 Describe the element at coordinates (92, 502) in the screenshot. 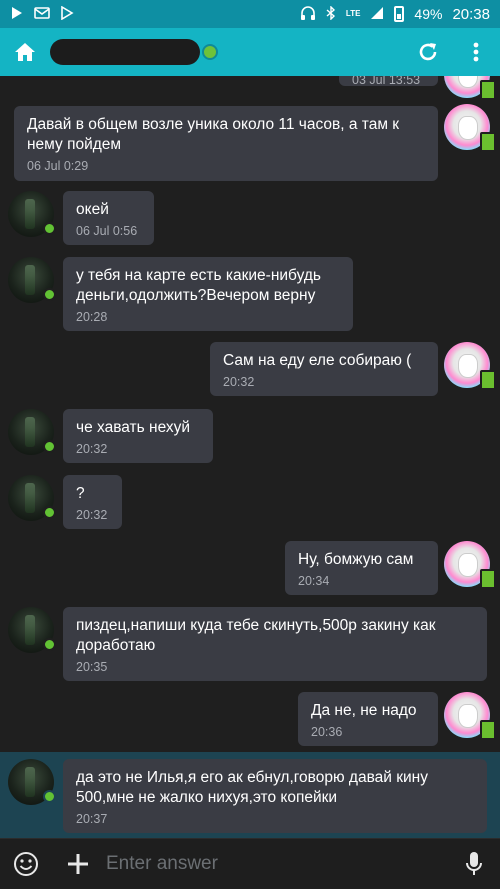

I see `message-bubble-other: ? 20:32` at that location.